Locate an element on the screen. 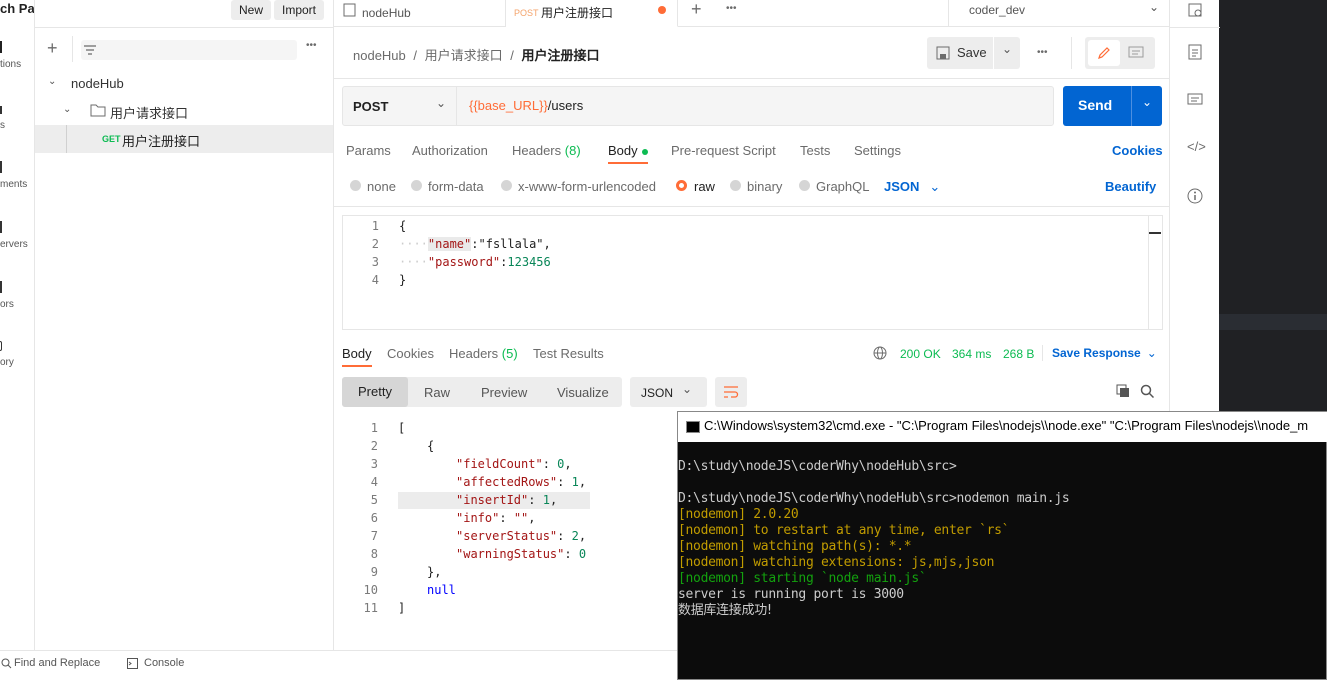  documentation-icon is located at coordinates (1195, 52).